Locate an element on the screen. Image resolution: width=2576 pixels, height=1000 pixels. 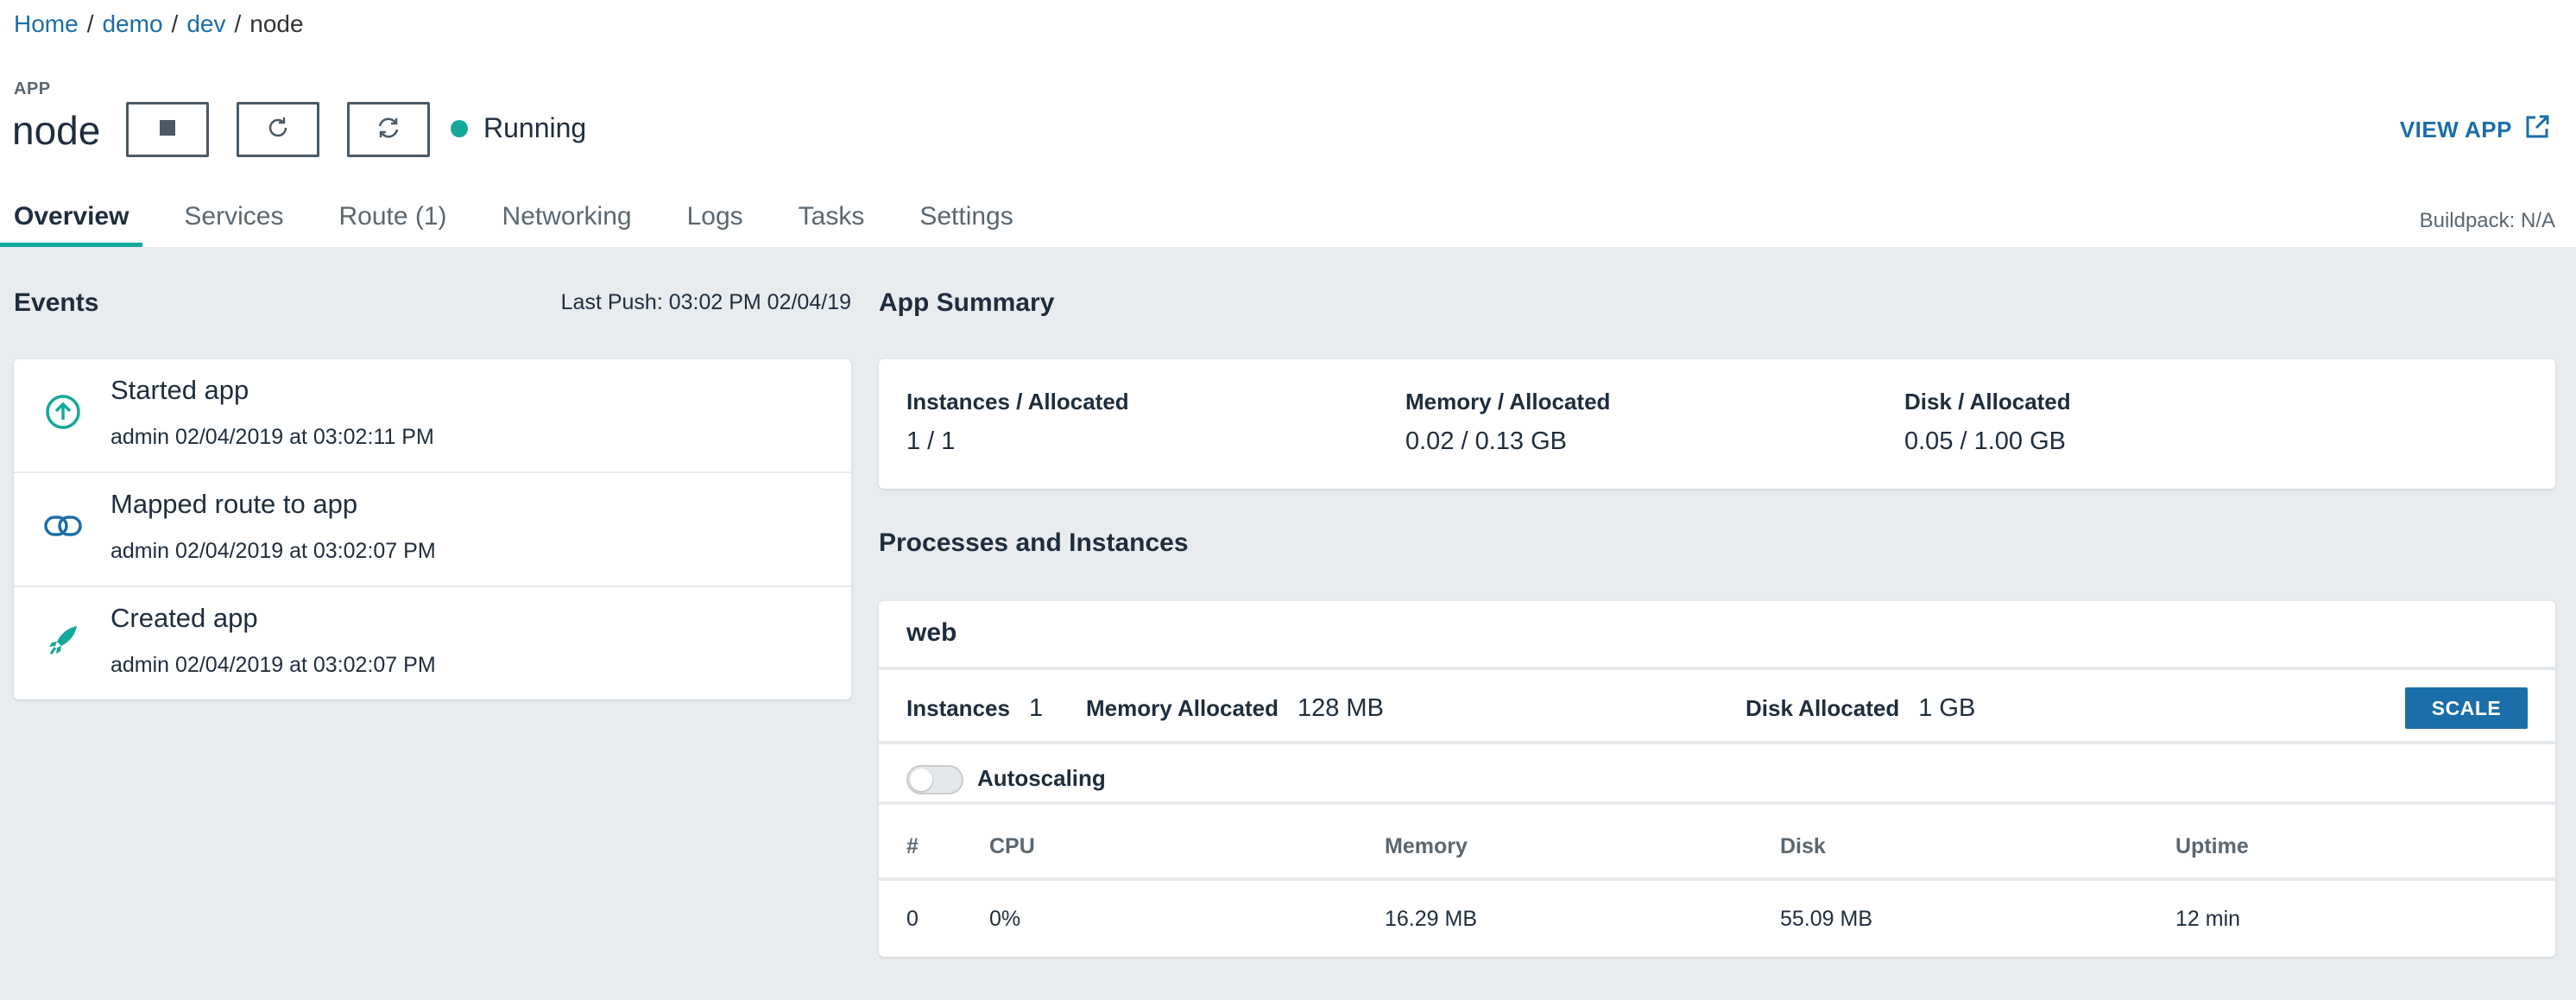
arrow-up-circle-icon is located at coordinates (63, 412).